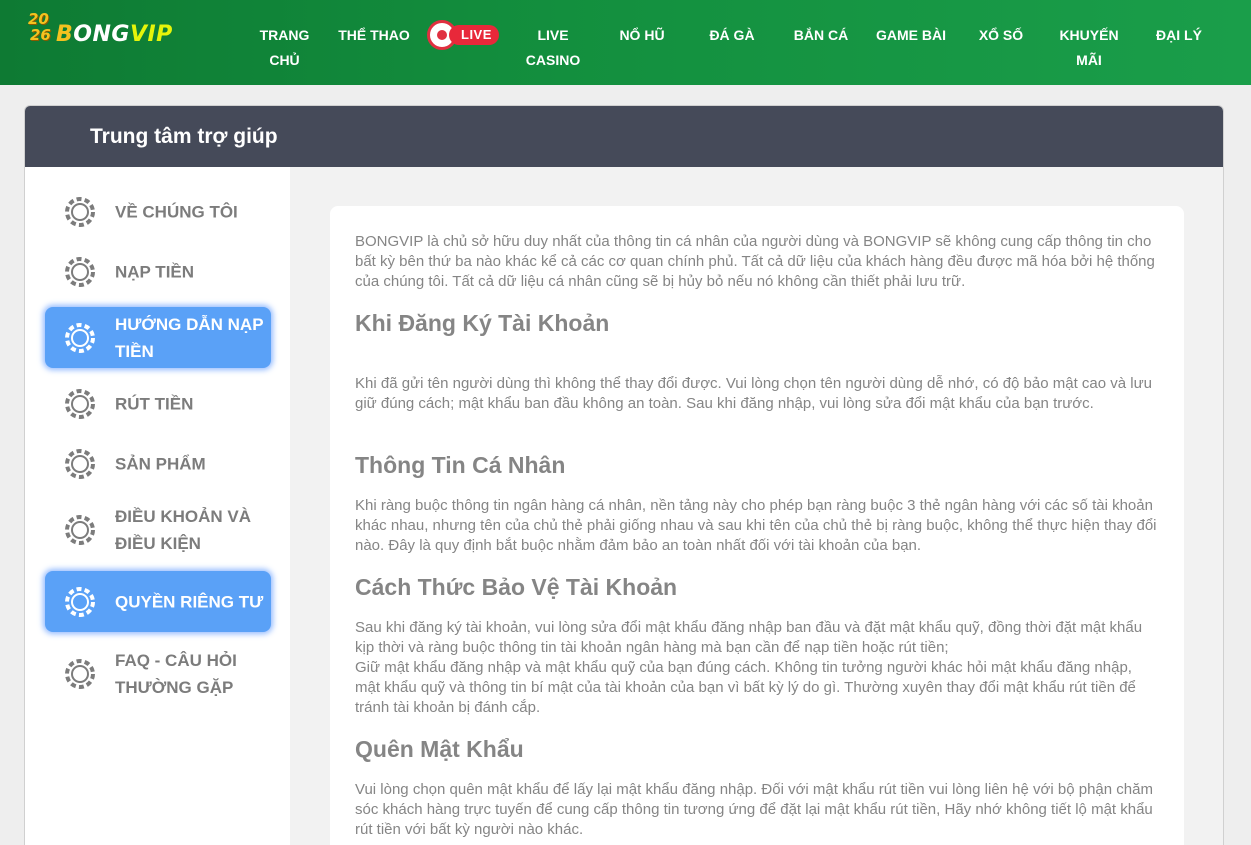  Describe the element at coordinates (1001, 35) in the screenshot. I see `nav-xo-so: XỔ SỐ` at that location.